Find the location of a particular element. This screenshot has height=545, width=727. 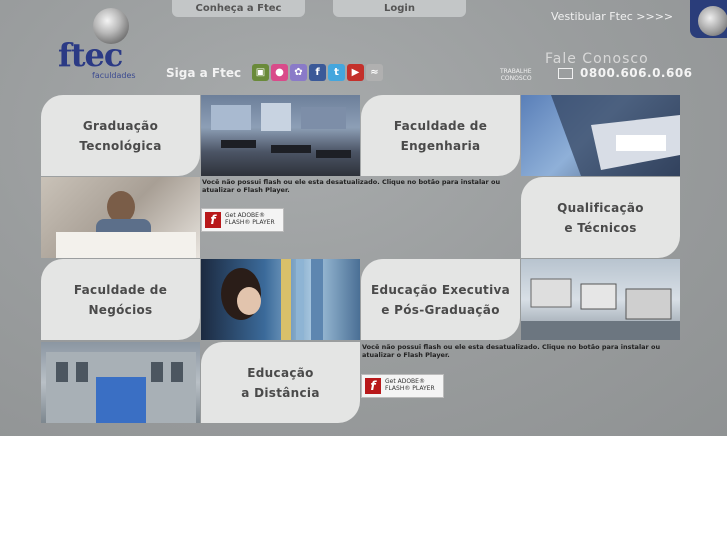

logo-subtitle: faculdades is located at coordinates (114, 75).